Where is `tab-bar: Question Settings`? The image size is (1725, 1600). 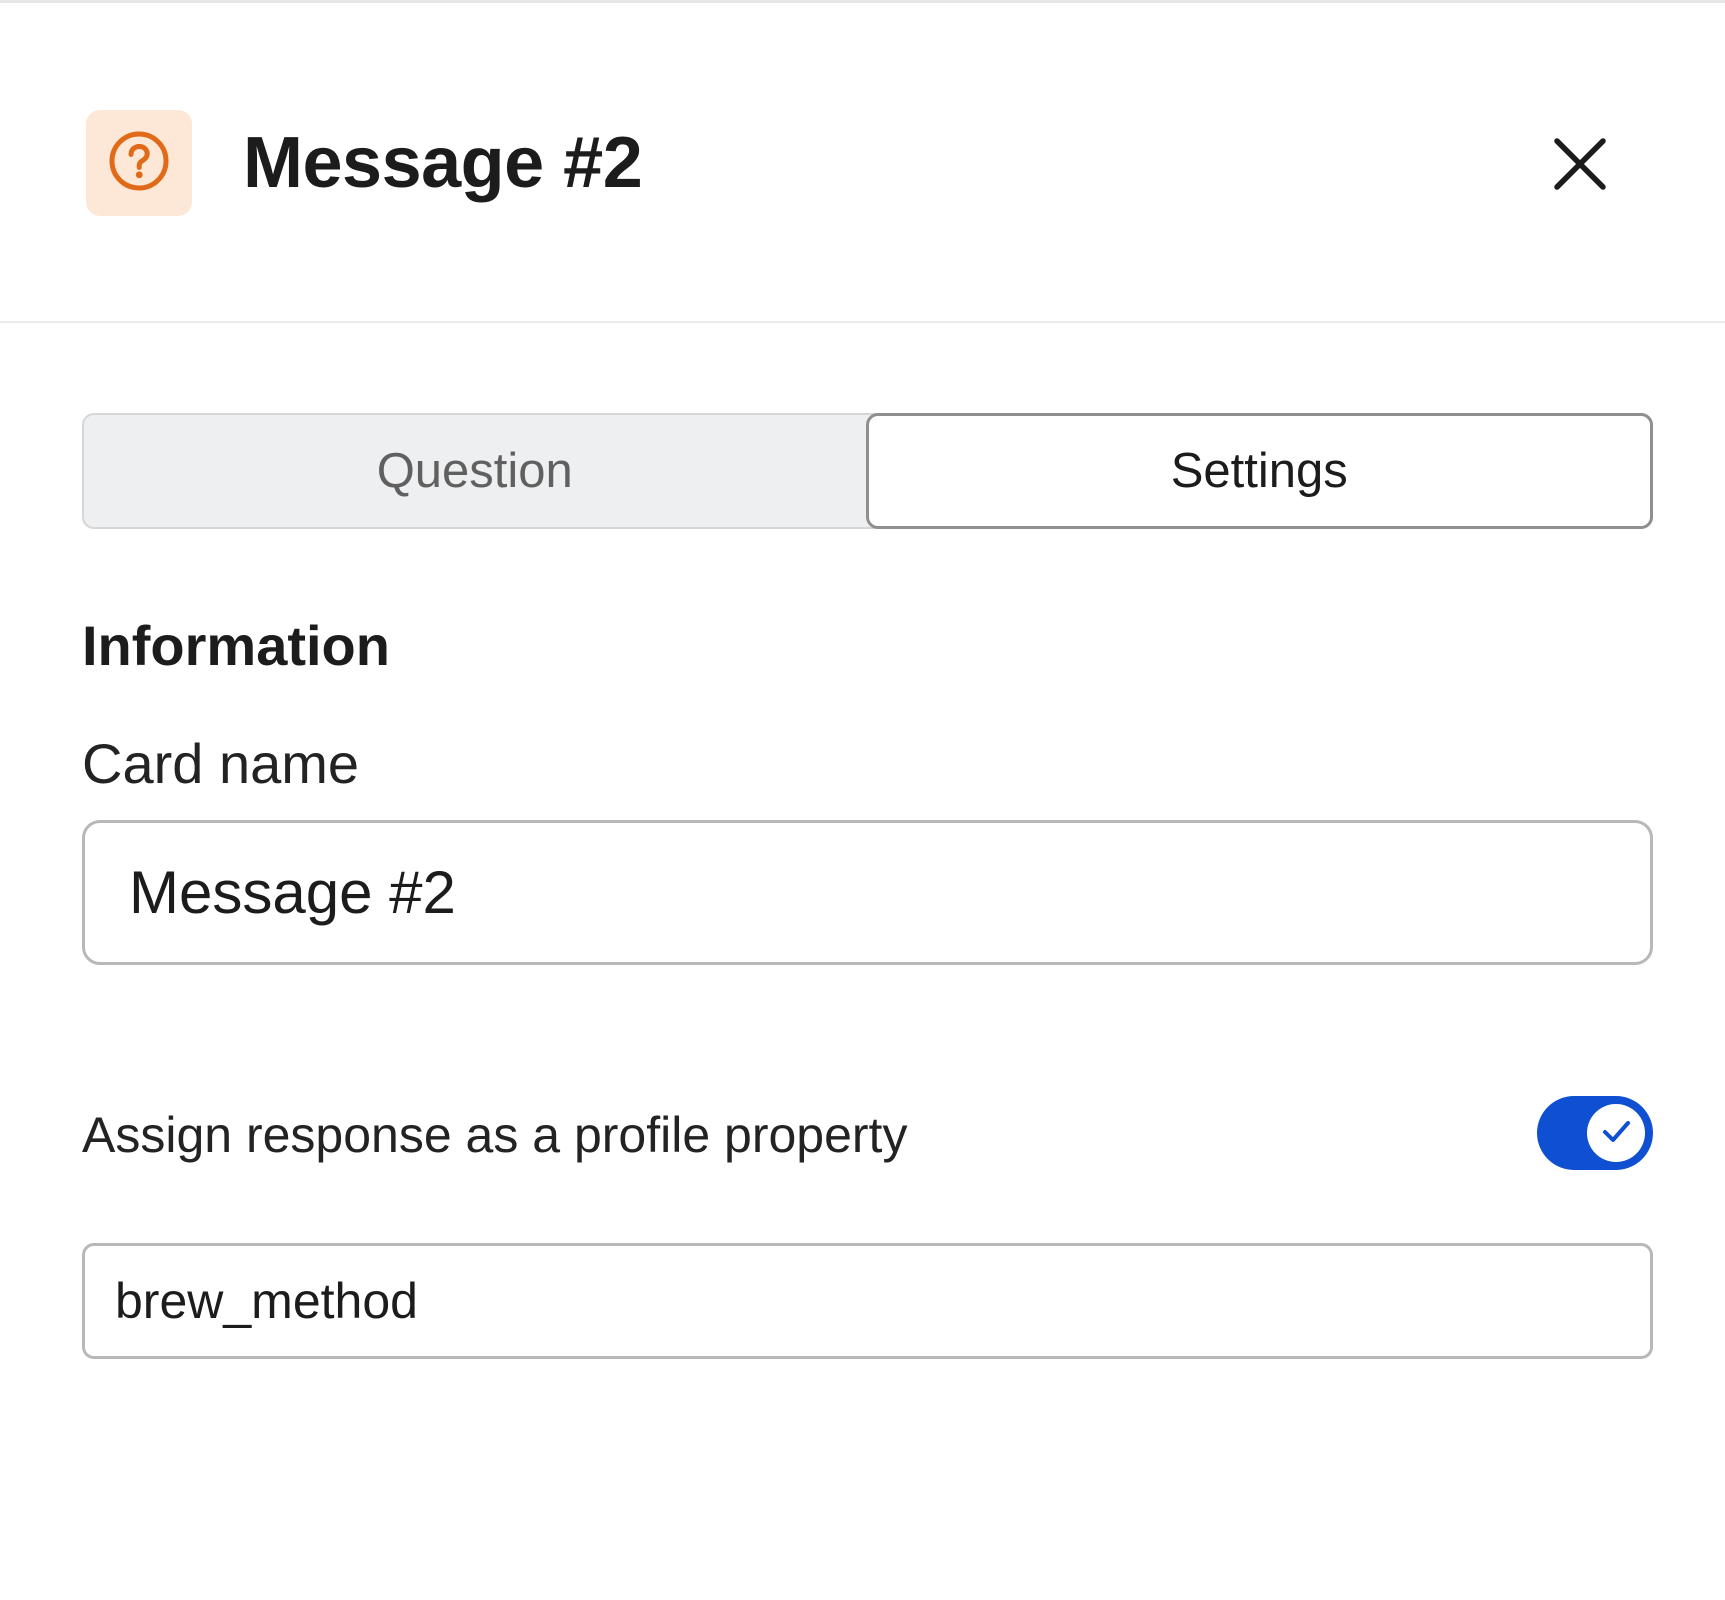
tab-bar: Question Settings is located at coordinates (867, 471).